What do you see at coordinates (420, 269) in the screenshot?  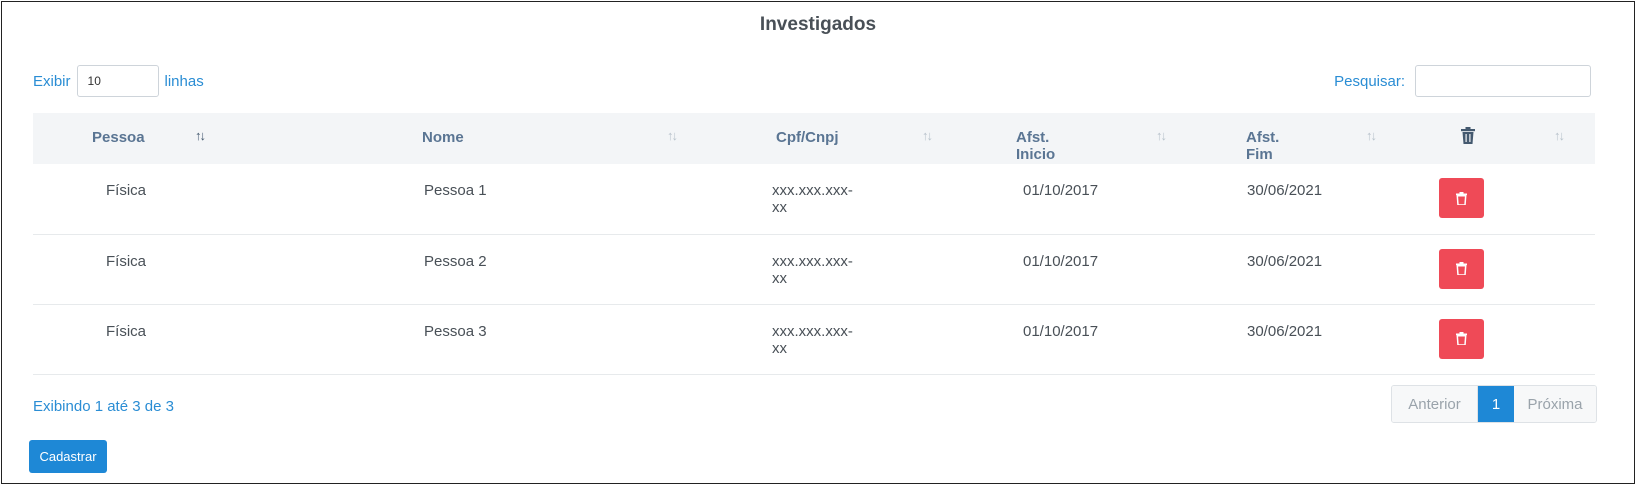 I see `cell-nome: Pessoa 2` at bounding box center [420, 269].